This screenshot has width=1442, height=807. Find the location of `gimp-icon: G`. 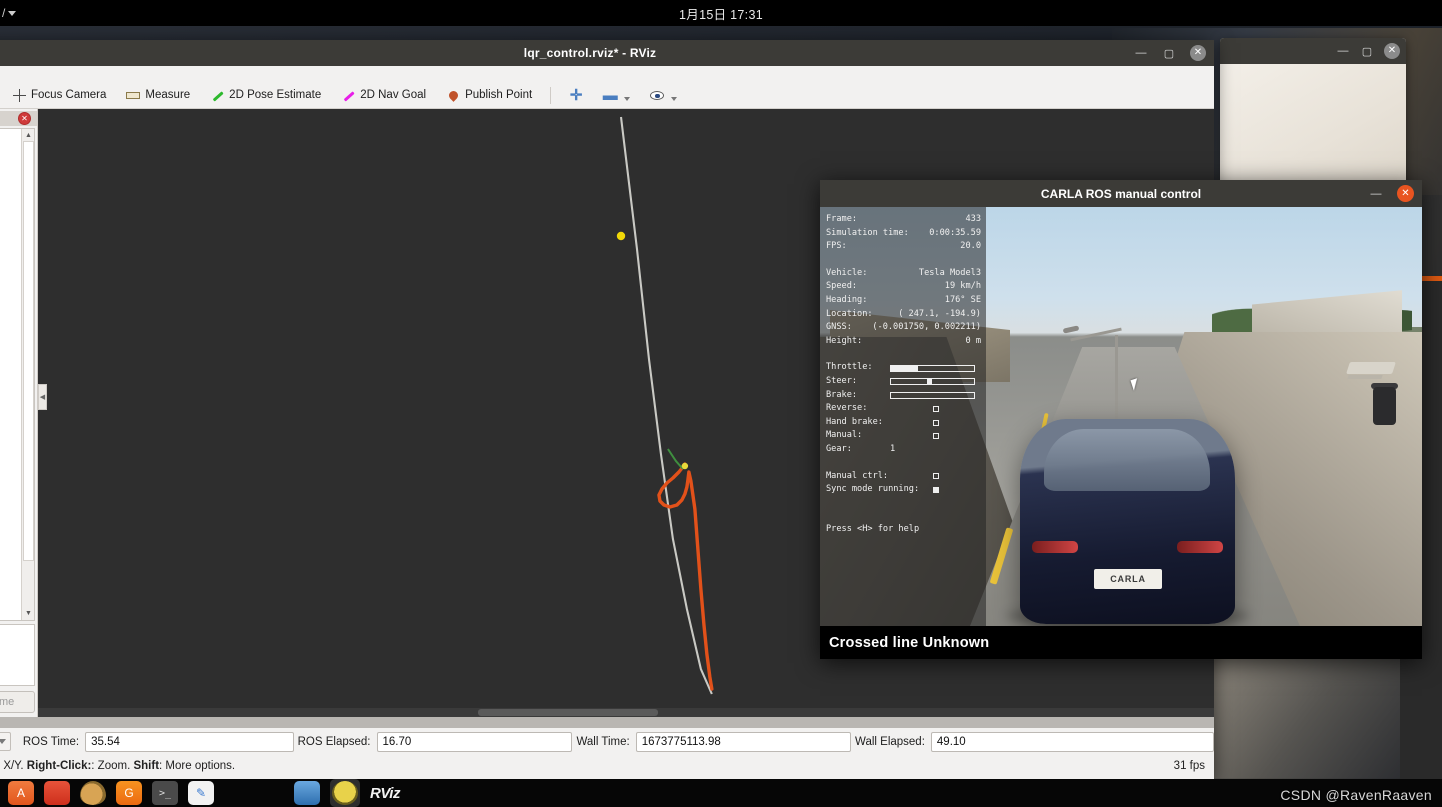

gimp-icon: G is located at coordinates (129, 793).